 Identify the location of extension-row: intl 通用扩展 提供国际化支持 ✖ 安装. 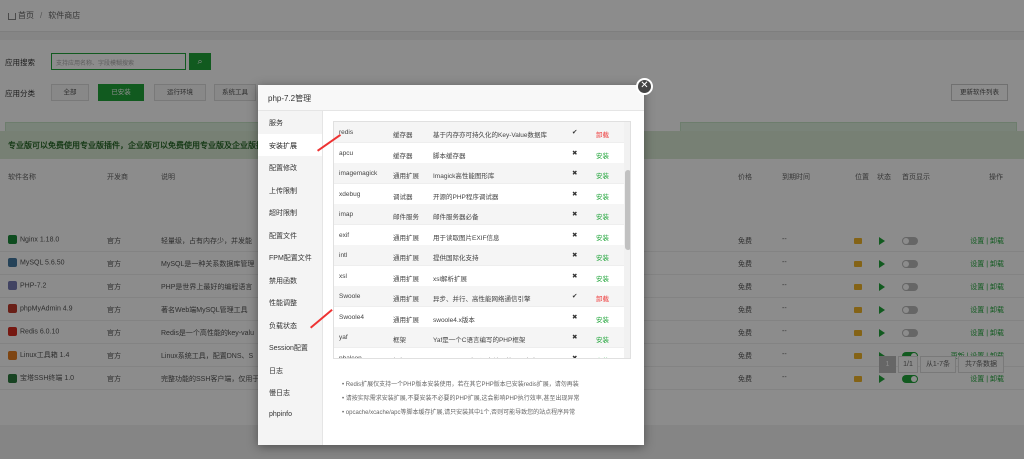
(479, 255).